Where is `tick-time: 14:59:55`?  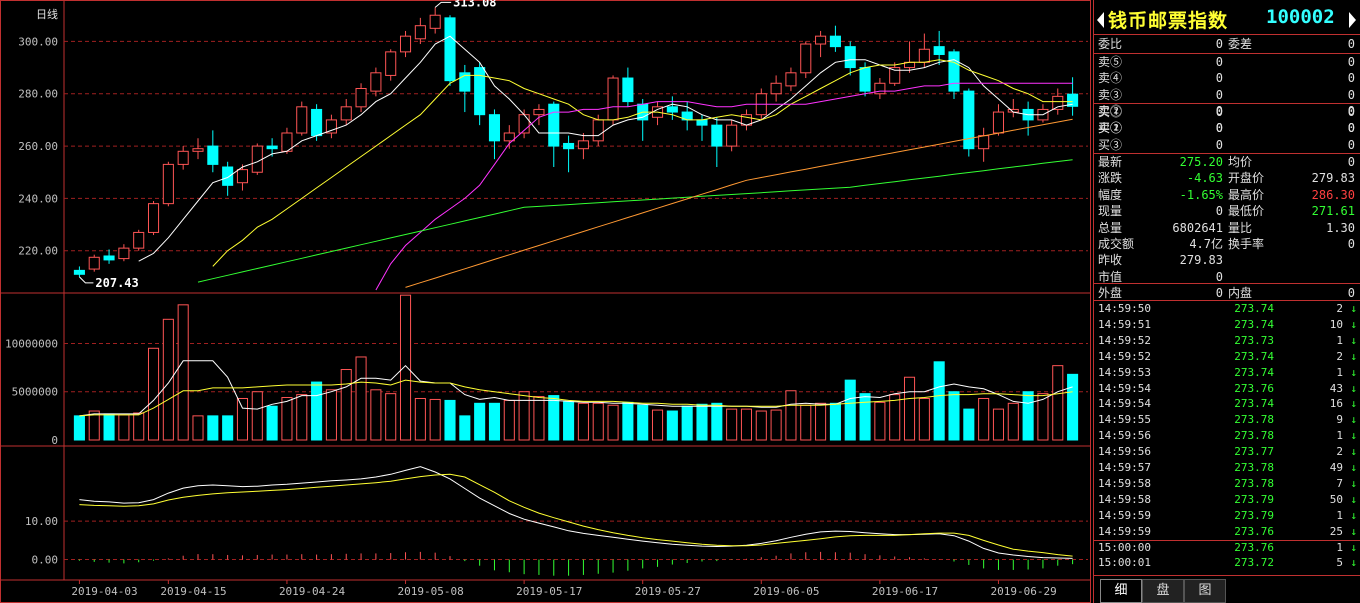 tick-time: 14:59:55 is located at coordinates (1124, 420).